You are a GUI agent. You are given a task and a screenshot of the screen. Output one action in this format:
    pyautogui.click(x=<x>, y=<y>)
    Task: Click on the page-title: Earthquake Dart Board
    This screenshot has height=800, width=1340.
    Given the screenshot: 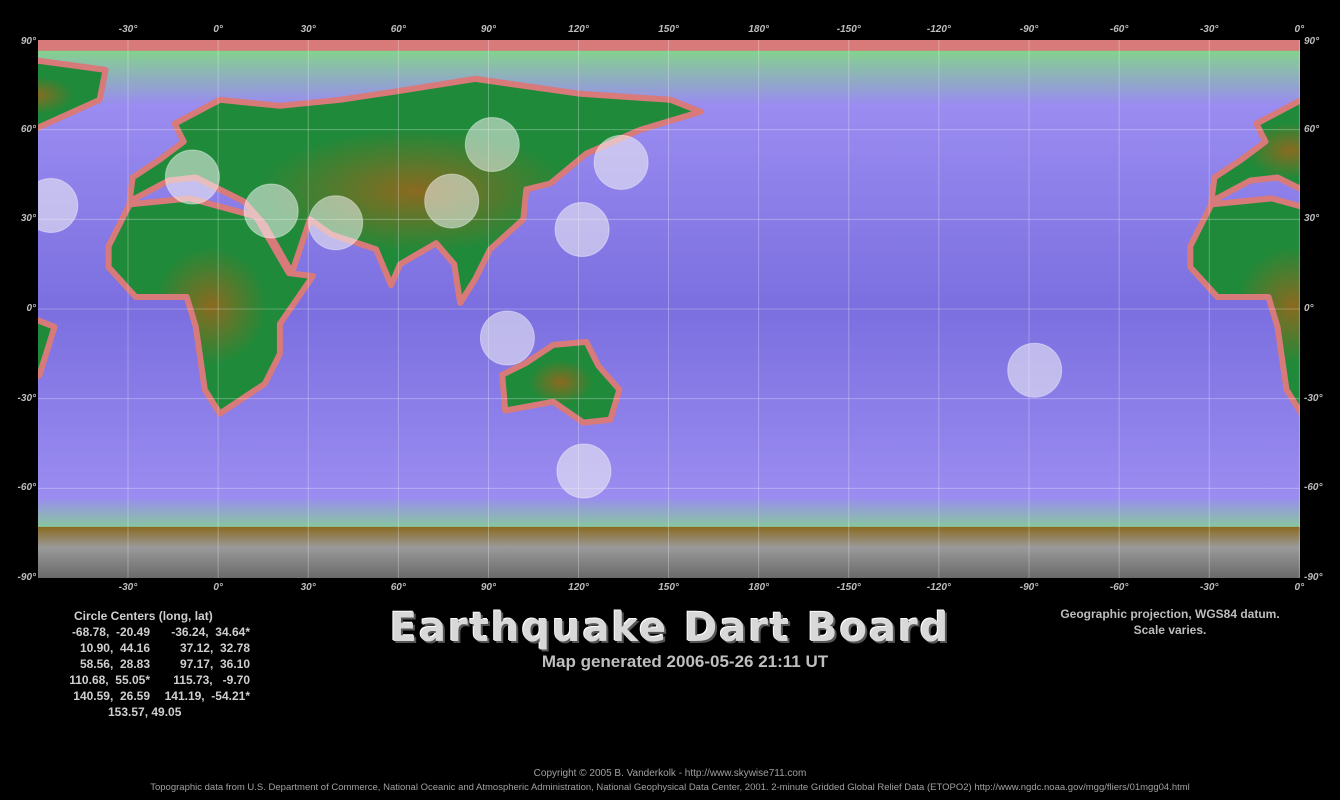 What is the action you would take?
    pyautogui.click(x=670, y=628)
    